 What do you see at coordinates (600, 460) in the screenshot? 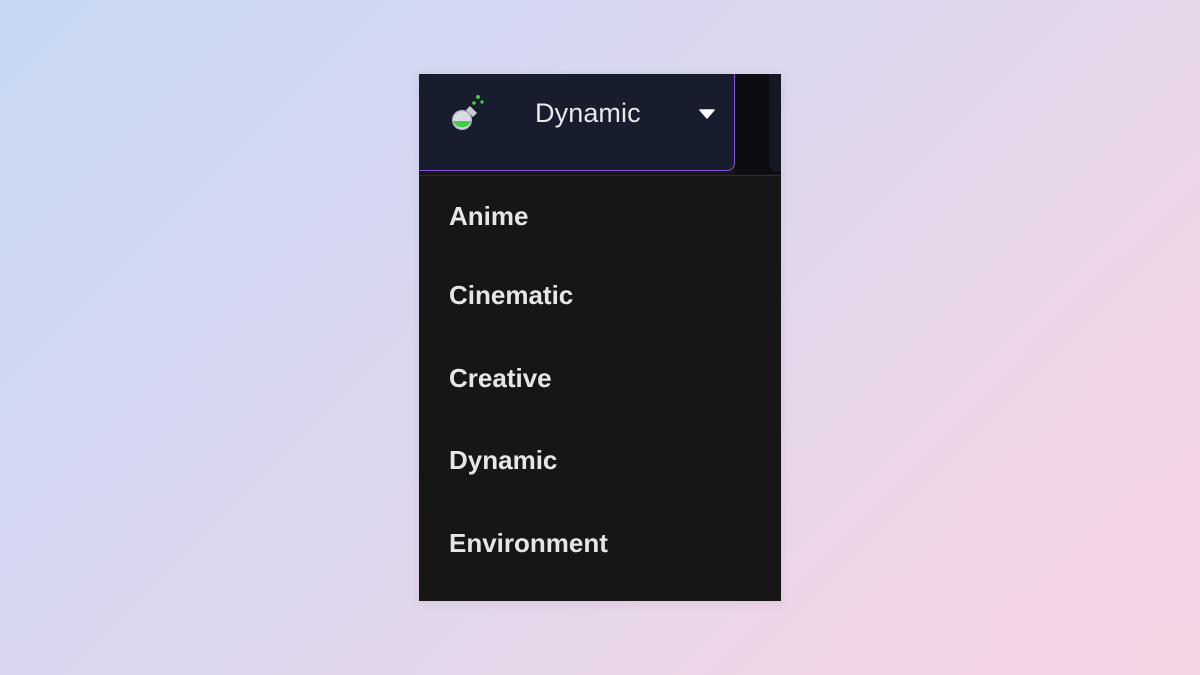
I see `option-dynamic: Dynamic` at bounding box center [600, 460].